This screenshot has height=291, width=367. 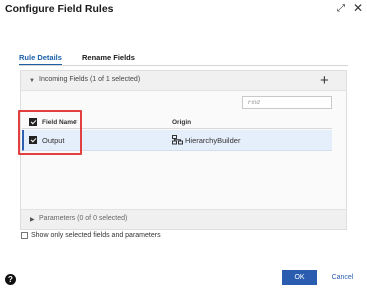 What do you see at coordinates (24, 235) in the screenshot?
I see `show-only-selected-checkbox` at bounding box center [24, 235].